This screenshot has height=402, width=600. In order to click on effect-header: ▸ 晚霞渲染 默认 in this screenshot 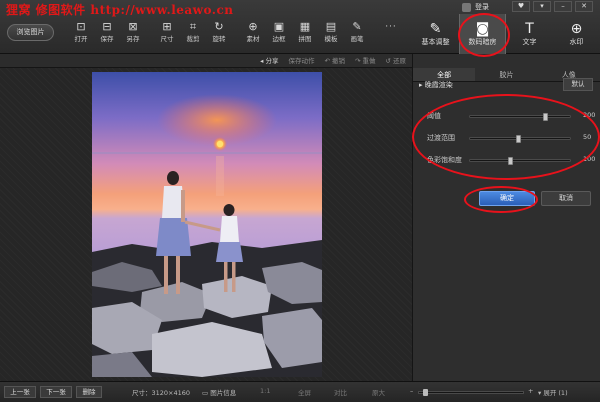, I will do `click(507, 85)`.